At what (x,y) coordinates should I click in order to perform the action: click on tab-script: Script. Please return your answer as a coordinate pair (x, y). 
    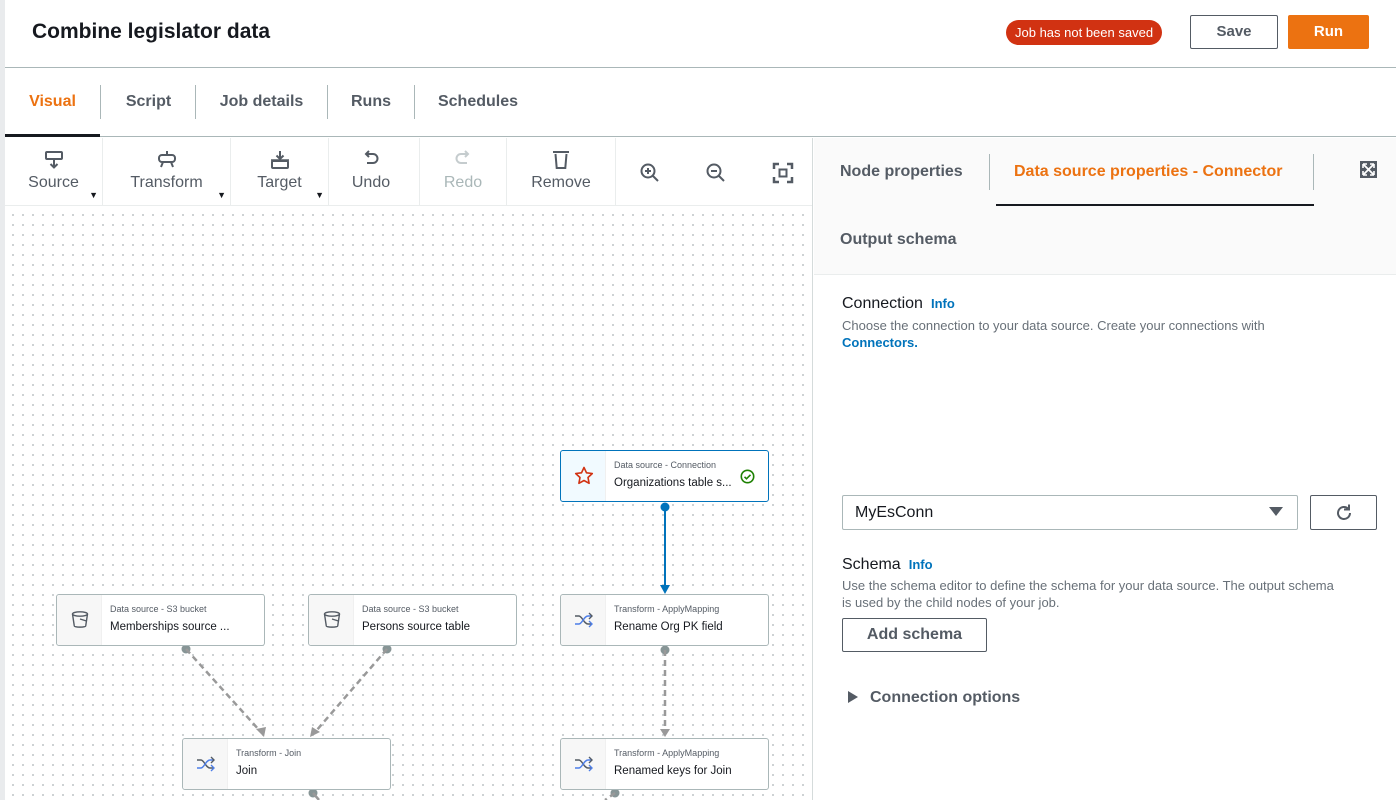
    Looking at the image, I should click on (148, 102).